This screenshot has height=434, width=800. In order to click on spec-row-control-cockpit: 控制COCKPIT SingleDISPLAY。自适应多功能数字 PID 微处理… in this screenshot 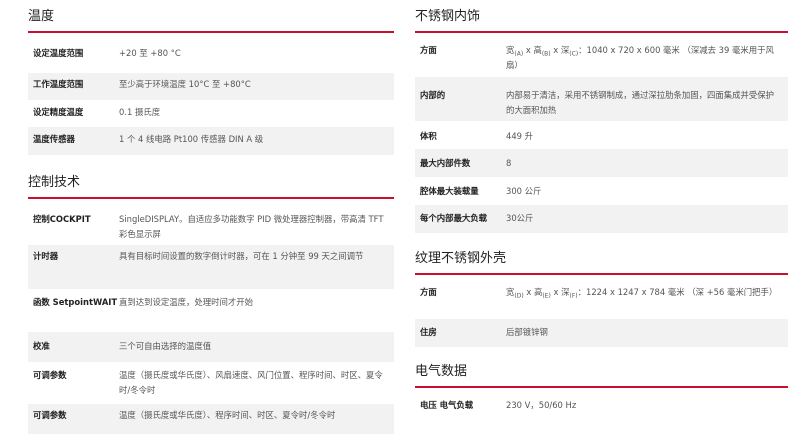, I will do `click(211, 222)`.